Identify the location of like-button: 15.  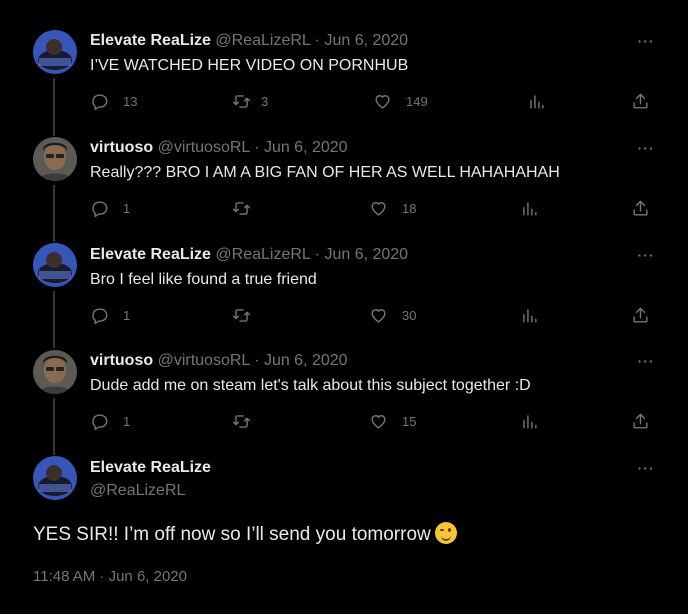
(392, 421).